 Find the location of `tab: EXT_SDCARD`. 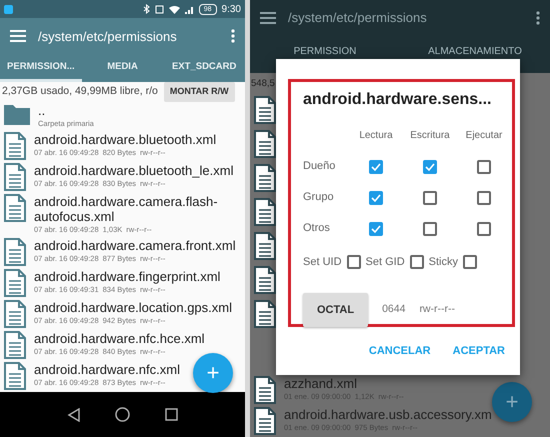

tab: EXT_SDCARD is located at coordinates (204, 68).